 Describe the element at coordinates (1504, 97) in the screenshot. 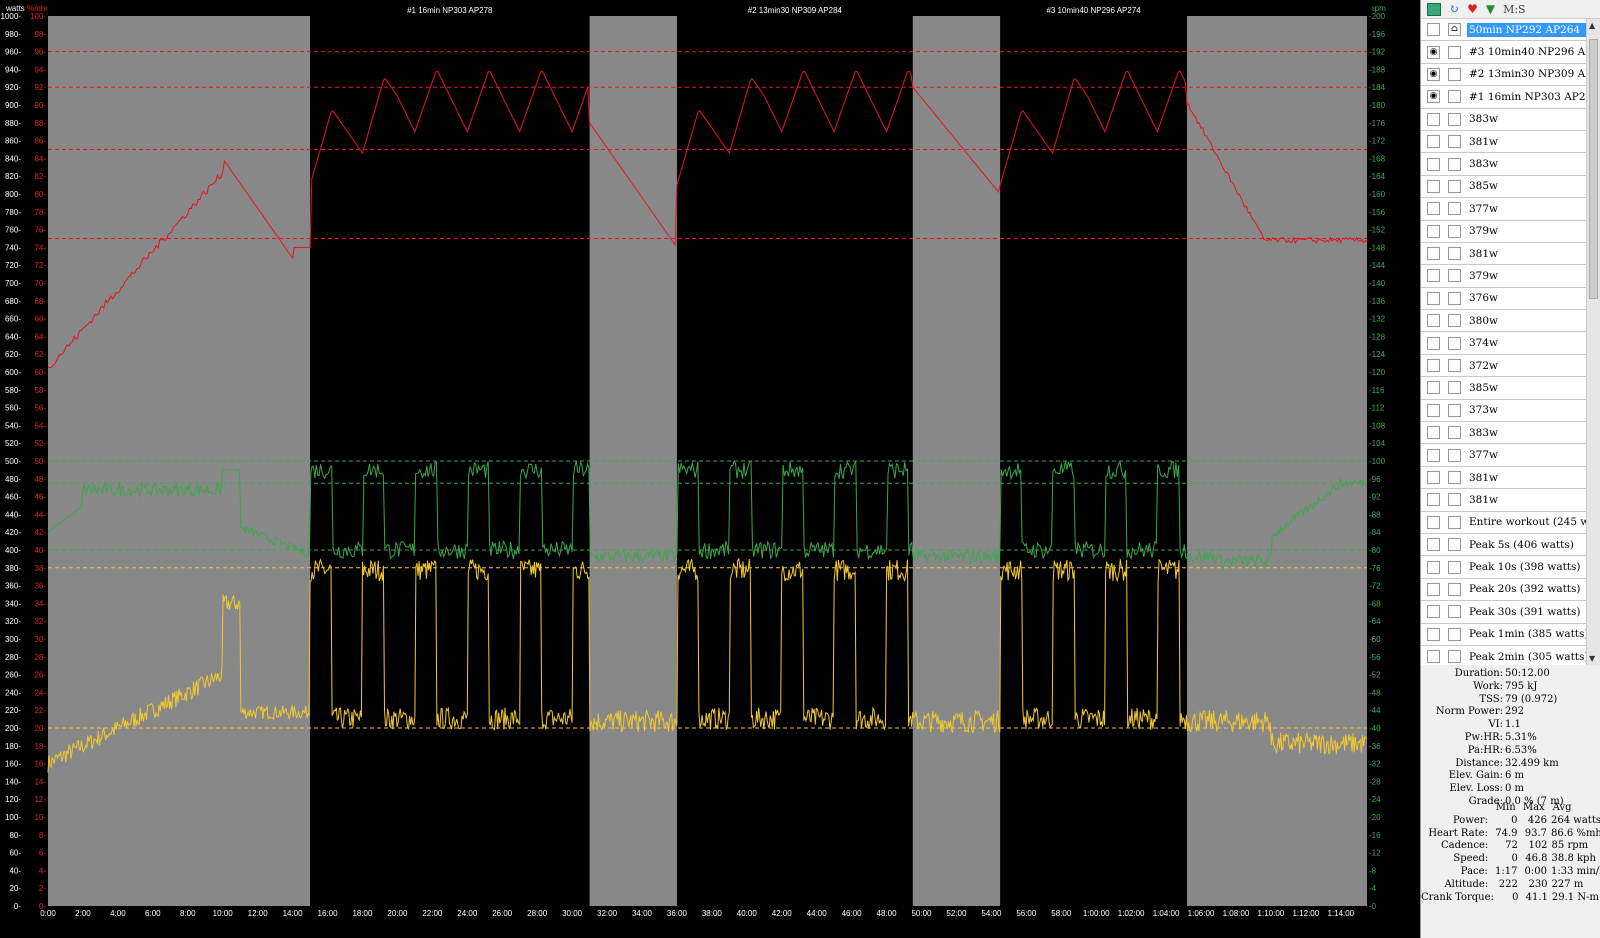

I see `interval-row: ◉ #1 16min NP303 AP278` at that location.